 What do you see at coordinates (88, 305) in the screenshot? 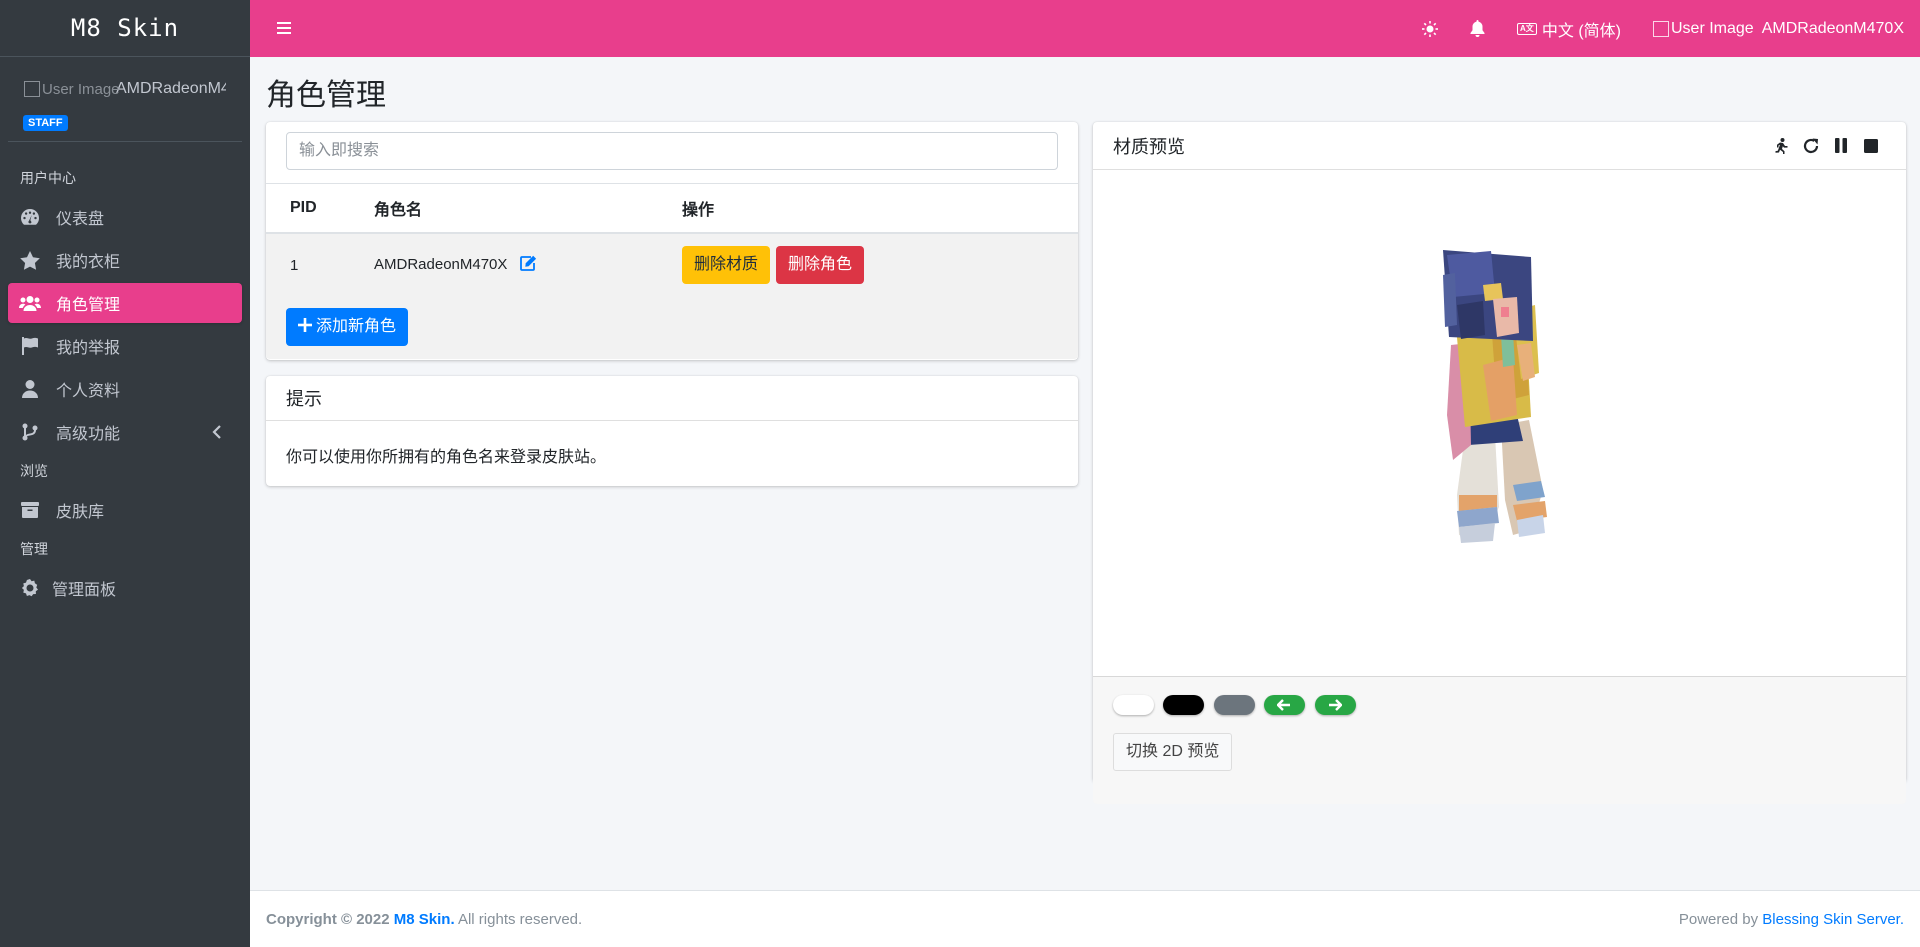
I see `sidebar-item-label: 角色管理` at bounding box center [88, 305].